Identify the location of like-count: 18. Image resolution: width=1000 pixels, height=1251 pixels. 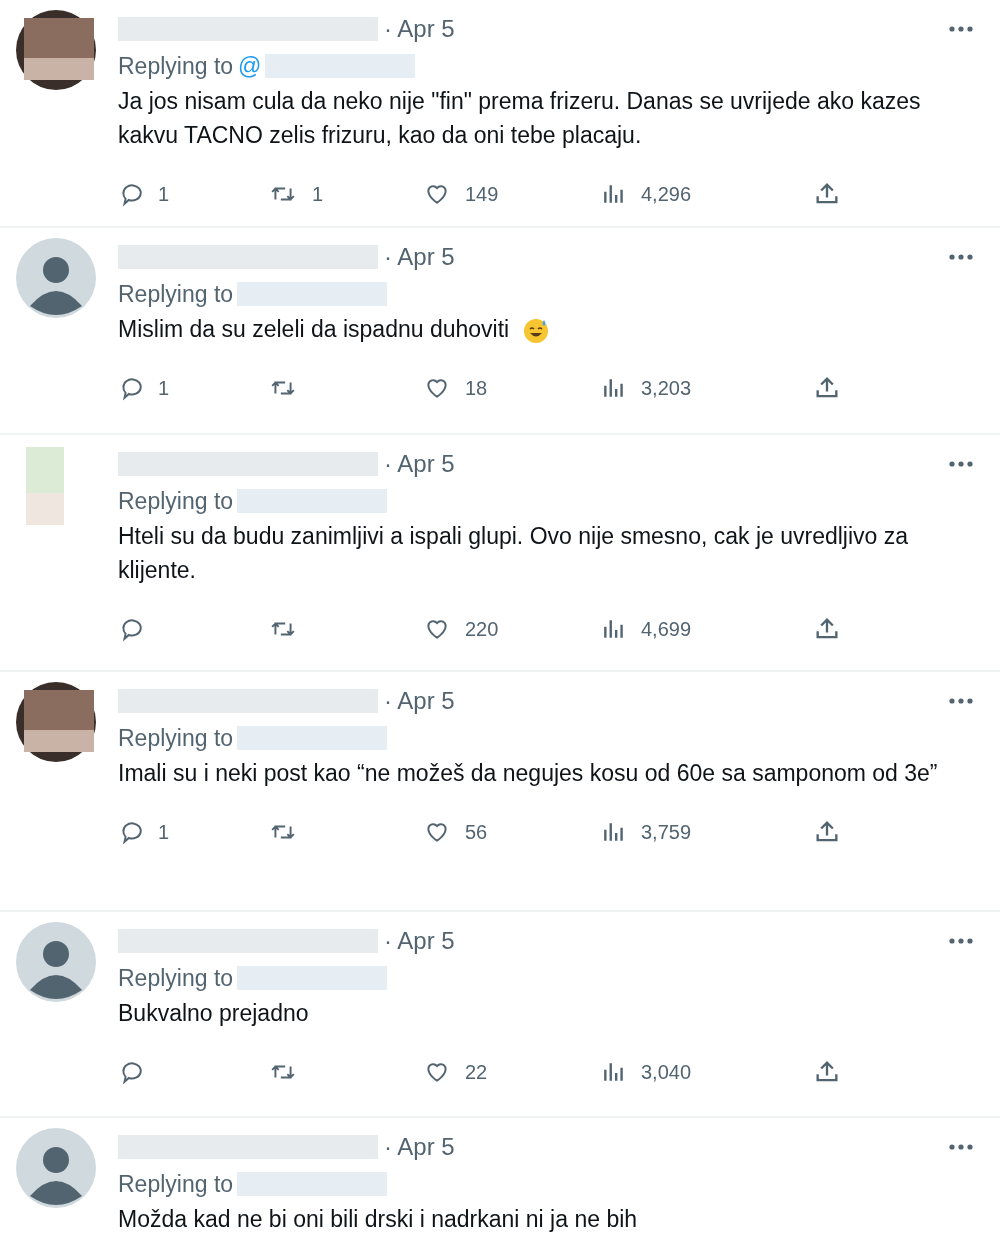
(476, 388).